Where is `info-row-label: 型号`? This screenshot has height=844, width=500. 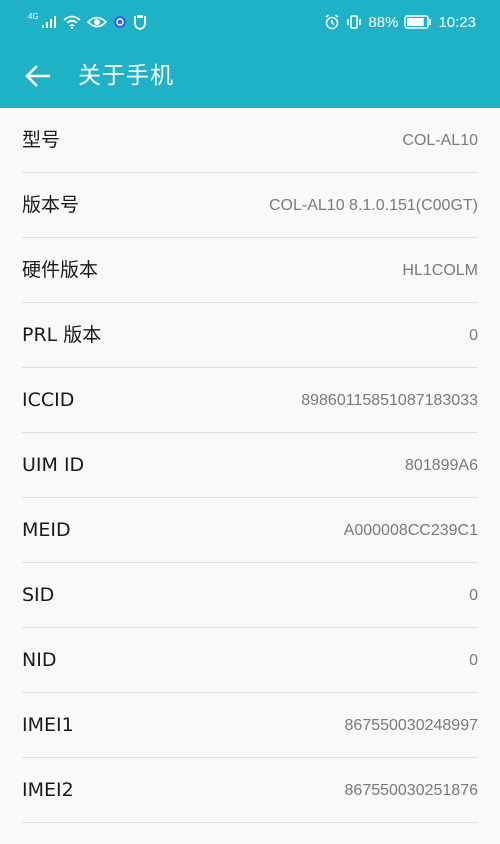
info-row-label: 型号 is located at coordinates (41, 140).